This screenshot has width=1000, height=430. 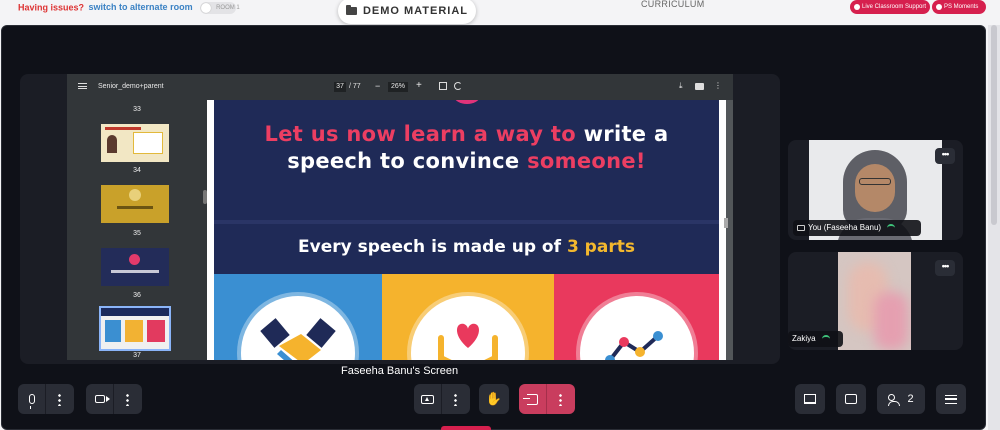 What do you see at coordinates (137, 109) in the screenshot?
I see `thumb-label: 33` at bounding box center [137, 109].